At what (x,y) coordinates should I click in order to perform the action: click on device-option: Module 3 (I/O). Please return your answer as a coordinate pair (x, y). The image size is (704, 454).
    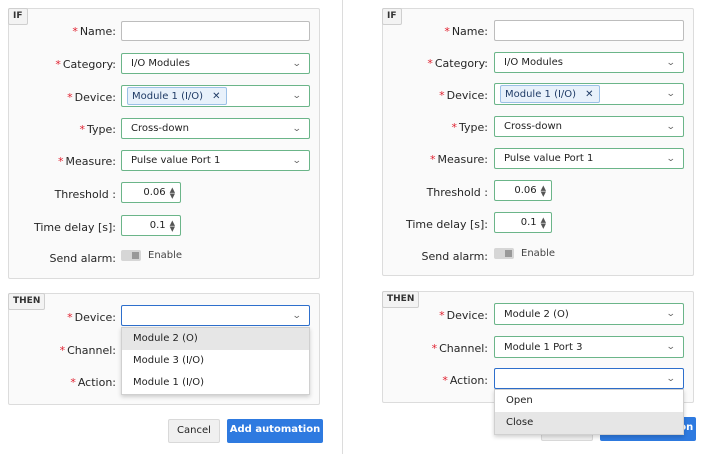
    Looking at the image, I should click on (215, 361).